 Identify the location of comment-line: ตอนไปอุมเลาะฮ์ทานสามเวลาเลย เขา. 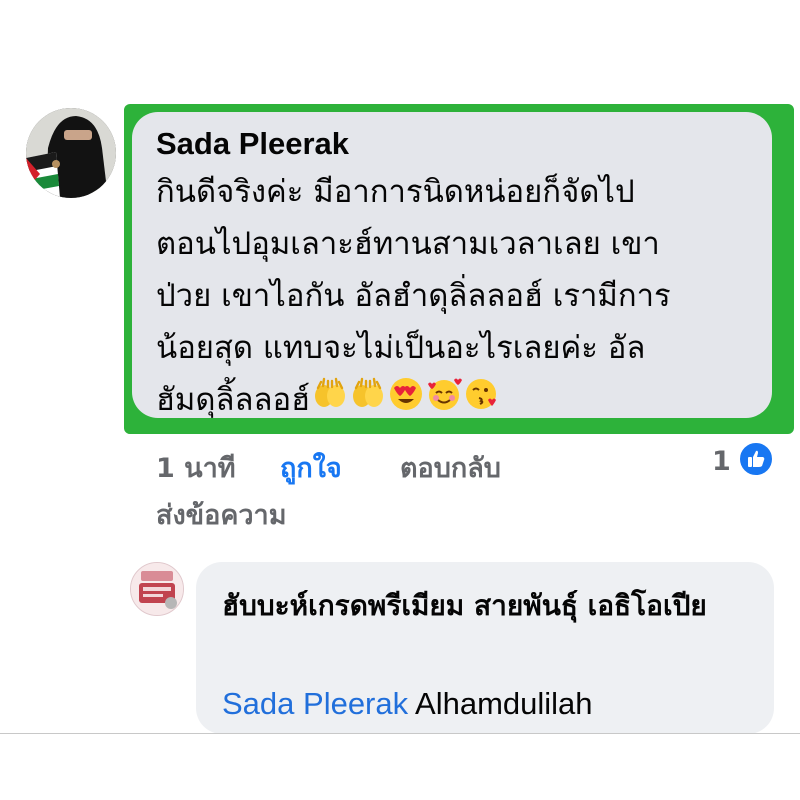
(408, 244).